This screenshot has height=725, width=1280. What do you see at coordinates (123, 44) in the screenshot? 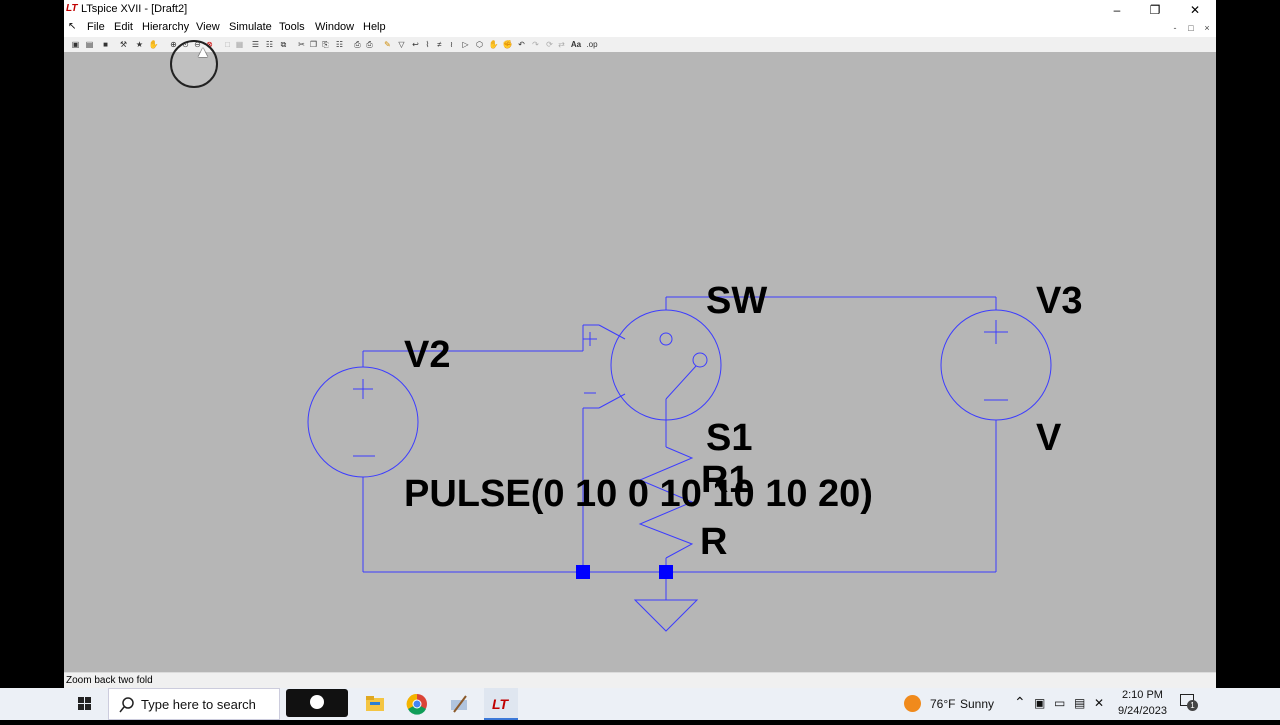
I see `control-panel-icon: ⚒` at bounding box center [123, 44].